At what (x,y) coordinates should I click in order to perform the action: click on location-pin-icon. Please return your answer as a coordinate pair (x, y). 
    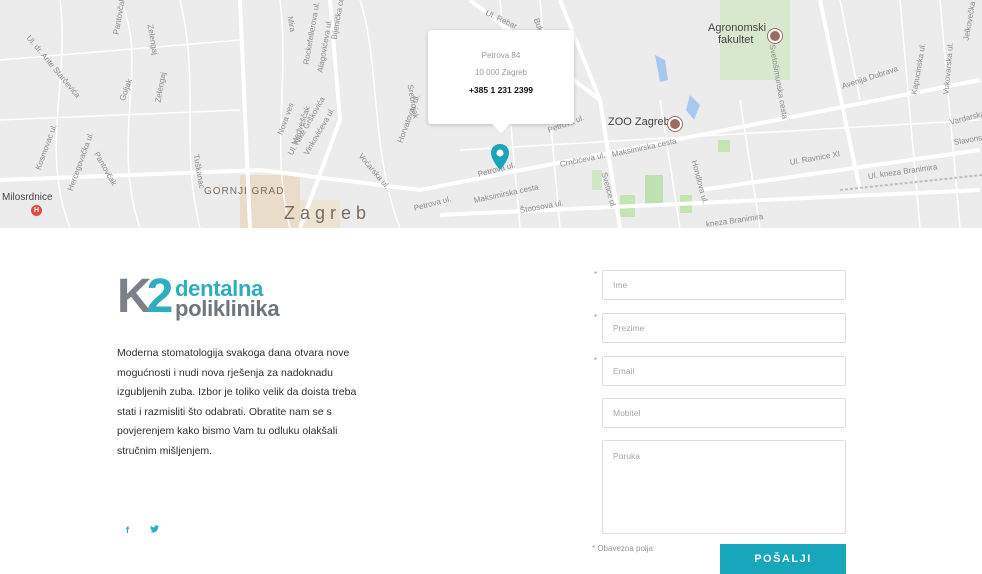
    Looking at the image, I should click on (500, 157).